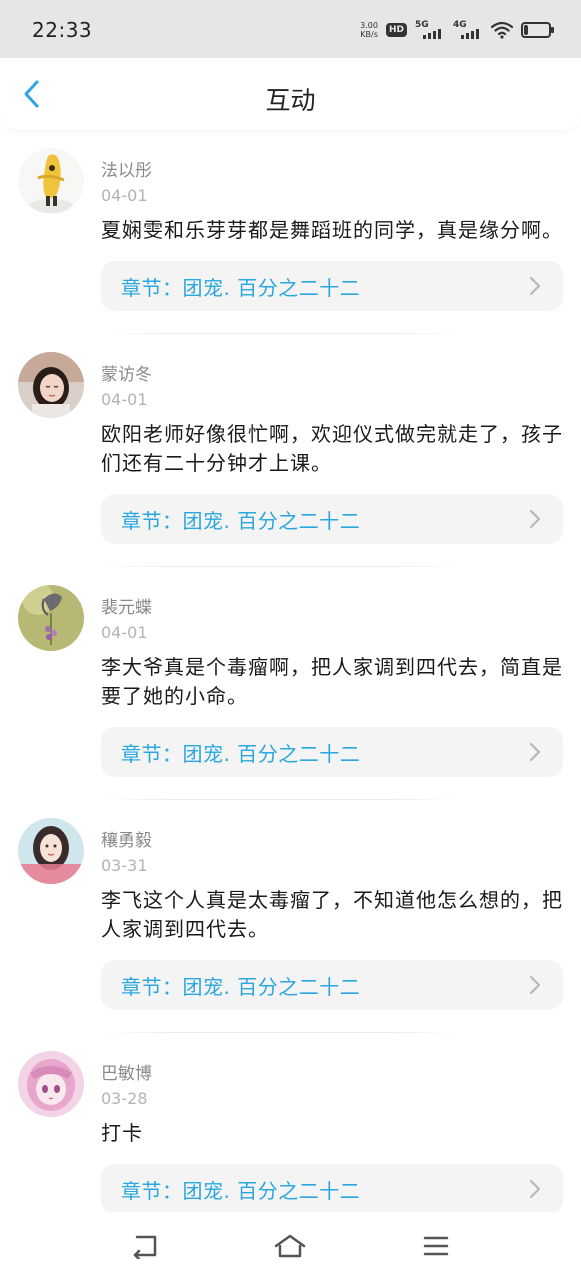  What do you see at coordinates (124, 865) in the screenshot?
I see `comment-date: 03-31` at bounding box center [124, 865].